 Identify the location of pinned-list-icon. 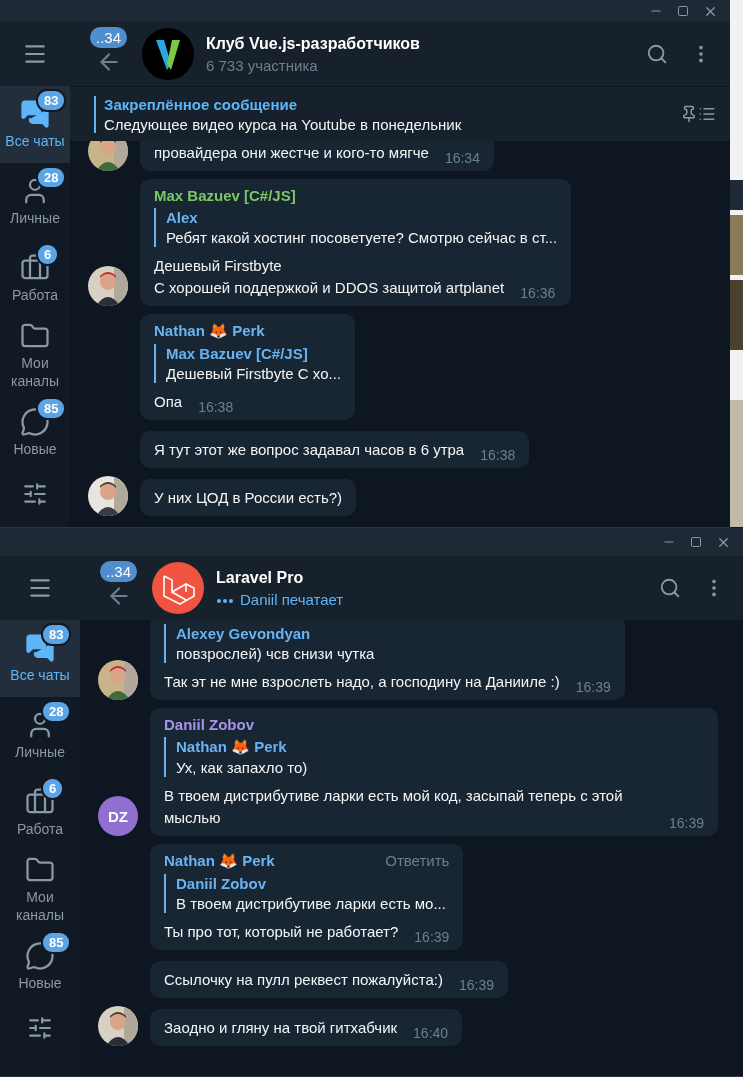
(698, 114).